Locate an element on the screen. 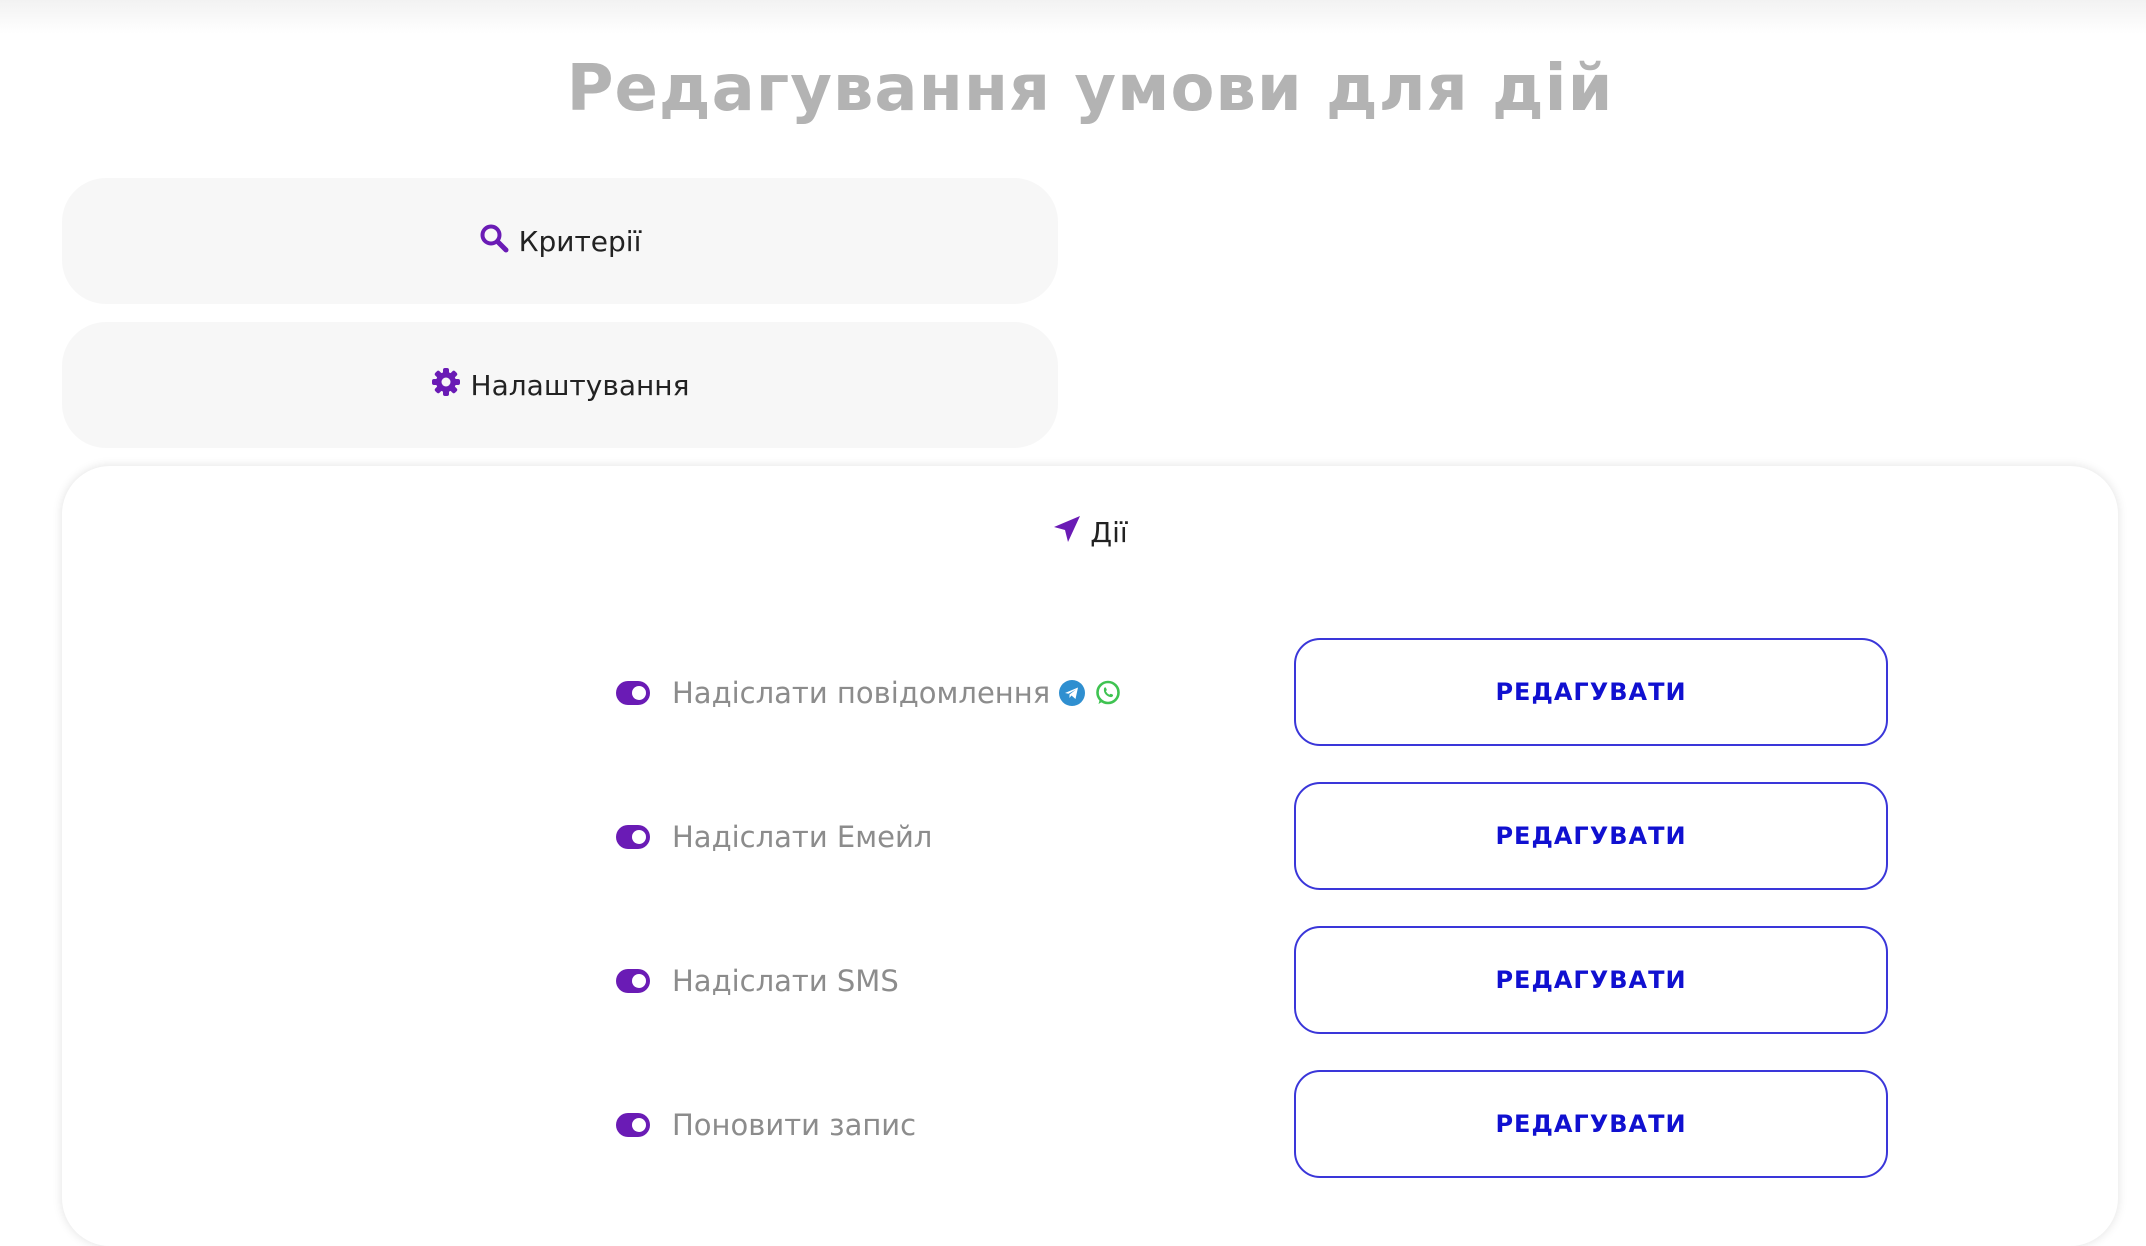  page-title: Редагування умови для дій is located at coordinates (1090, 89).